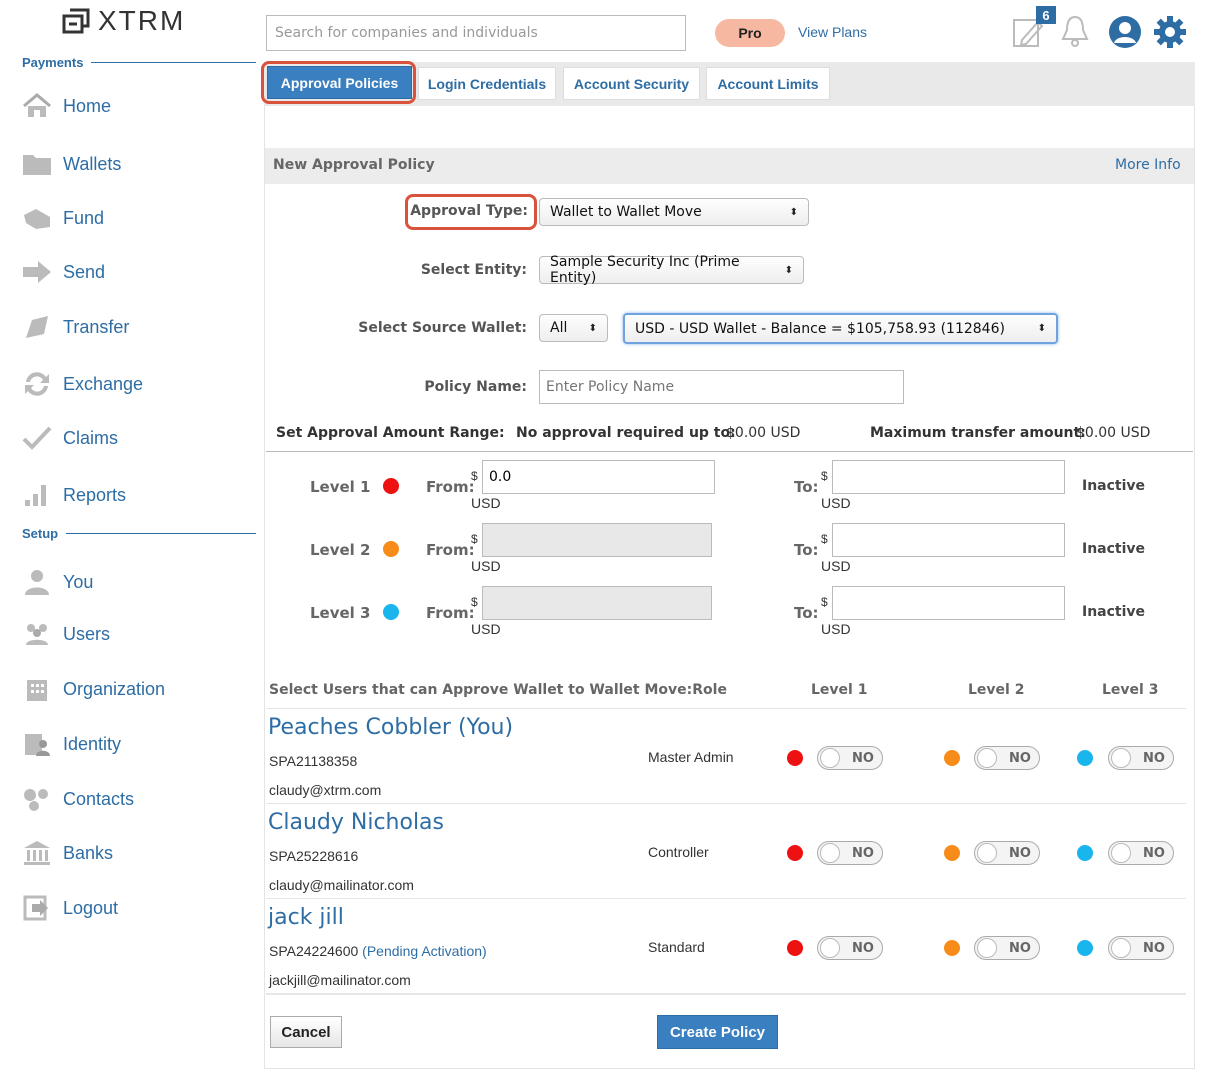 This screenshot has width=1217, height=1084. I want to click on sidebar-item-send: Send, so click(63, 272).